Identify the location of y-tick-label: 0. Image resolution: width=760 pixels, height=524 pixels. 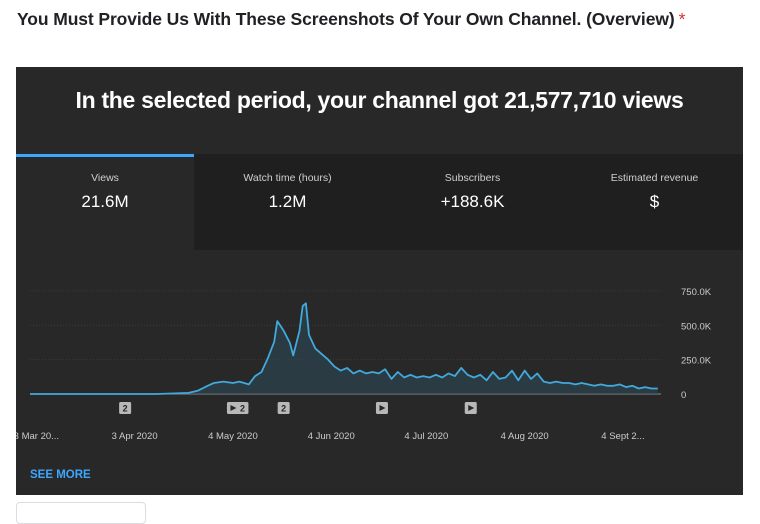
(683, 395).